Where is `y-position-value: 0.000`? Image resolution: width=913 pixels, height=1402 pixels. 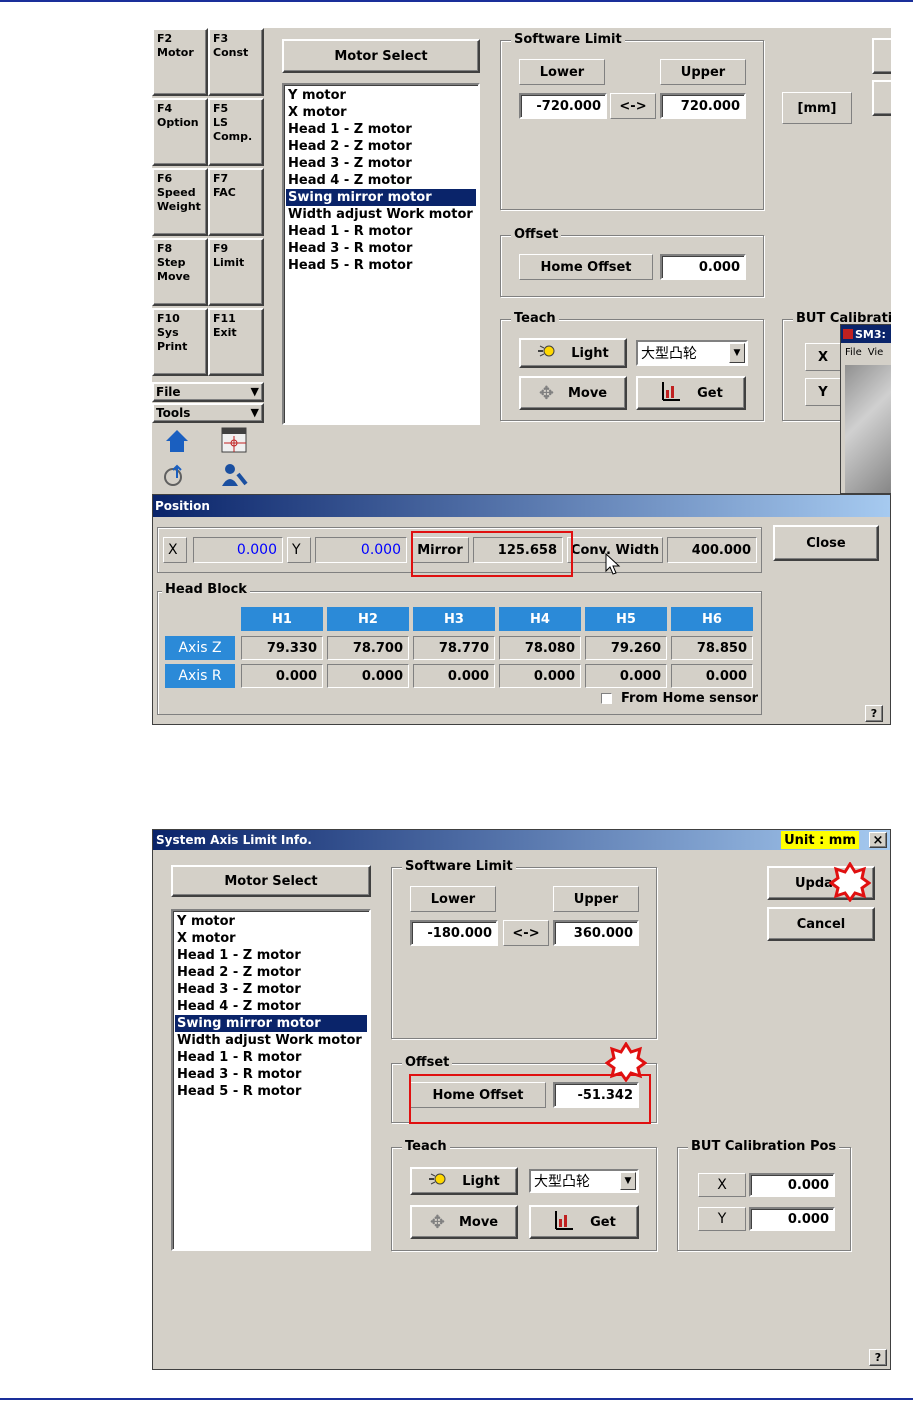
y-position-value: 0.000 is located at coordinates (361, 550).